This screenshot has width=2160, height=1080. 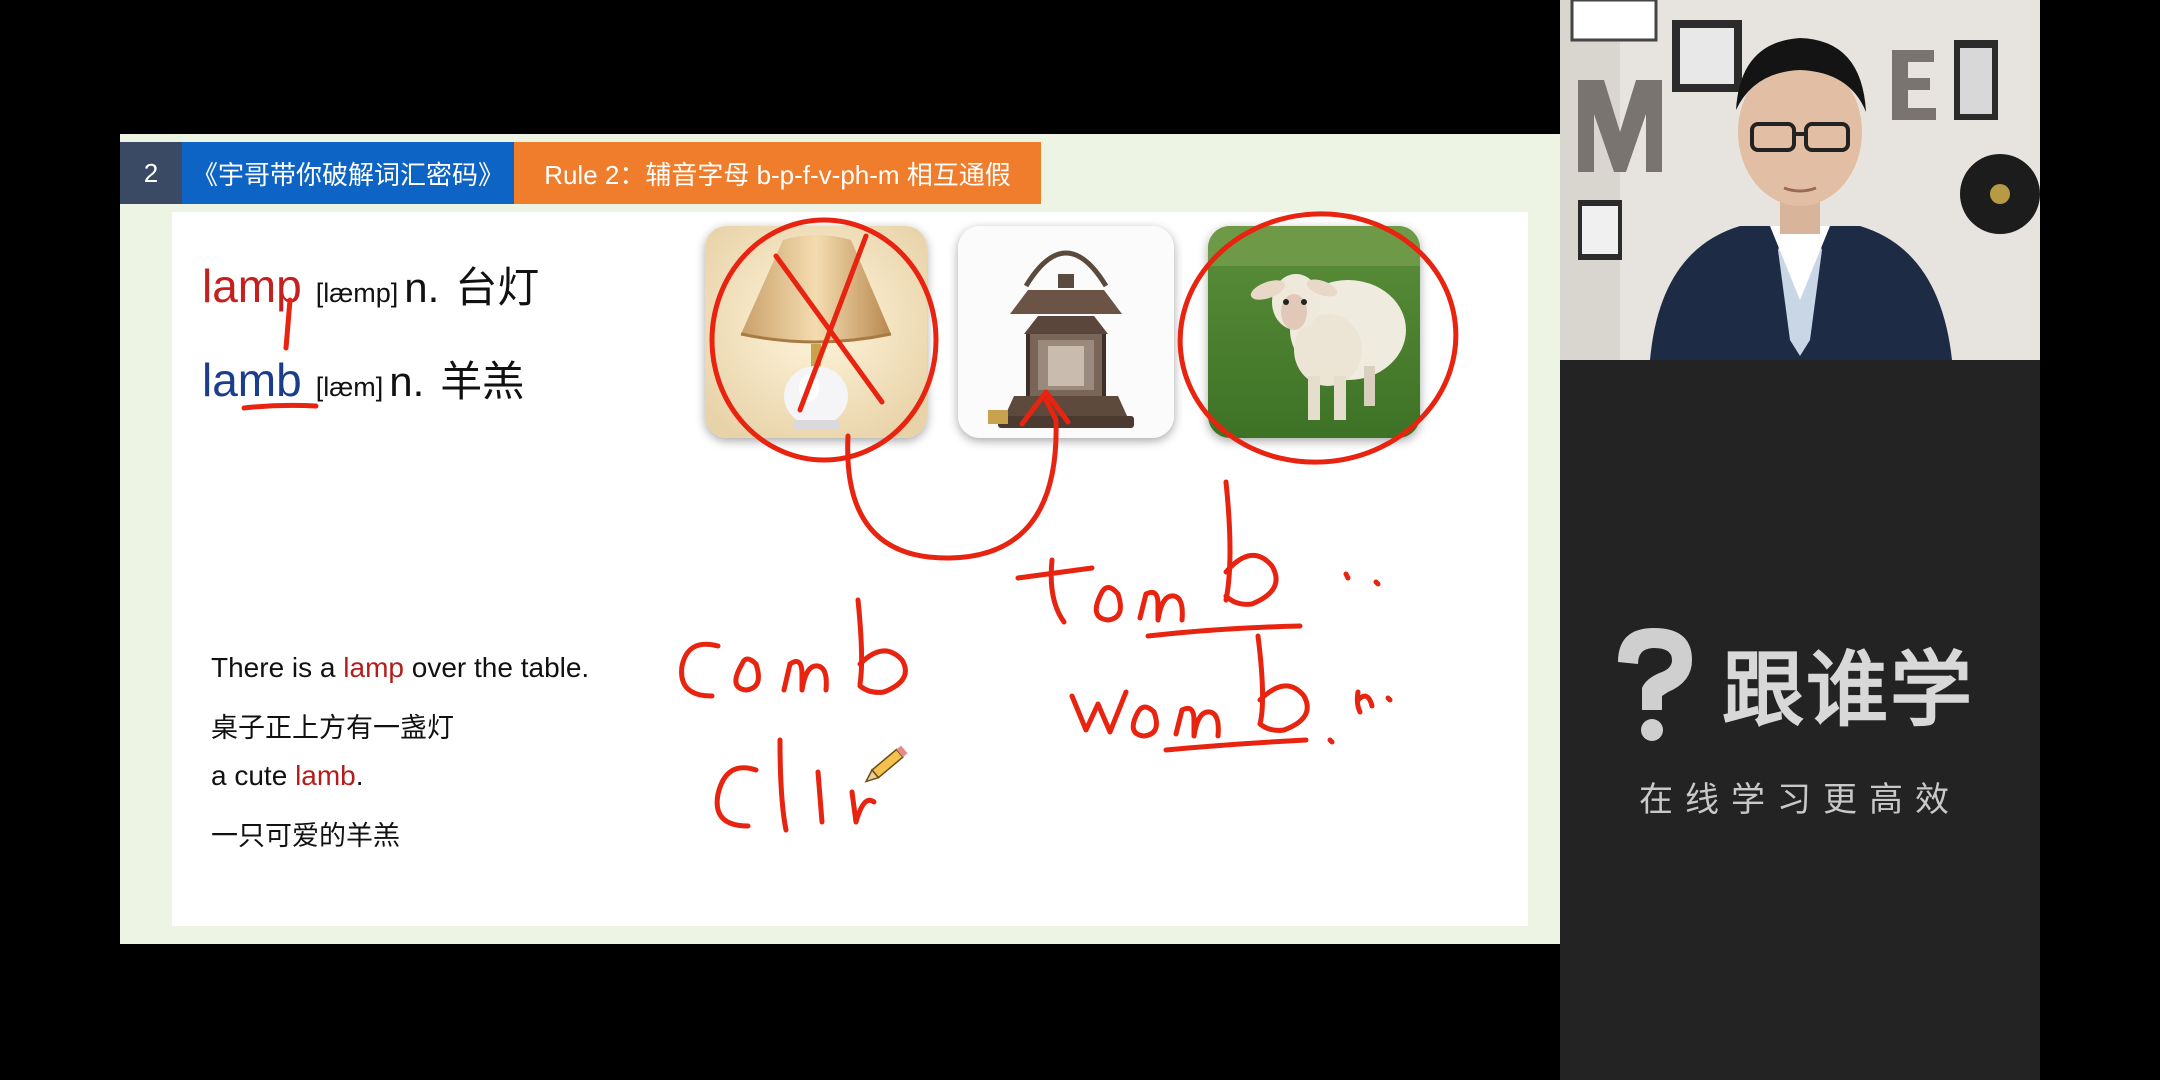 What do you see at coordinates (1800, 800) in the screenshot?
I see `brand-slogan: 在线学习更高效` at bounding box center [1800, 800].